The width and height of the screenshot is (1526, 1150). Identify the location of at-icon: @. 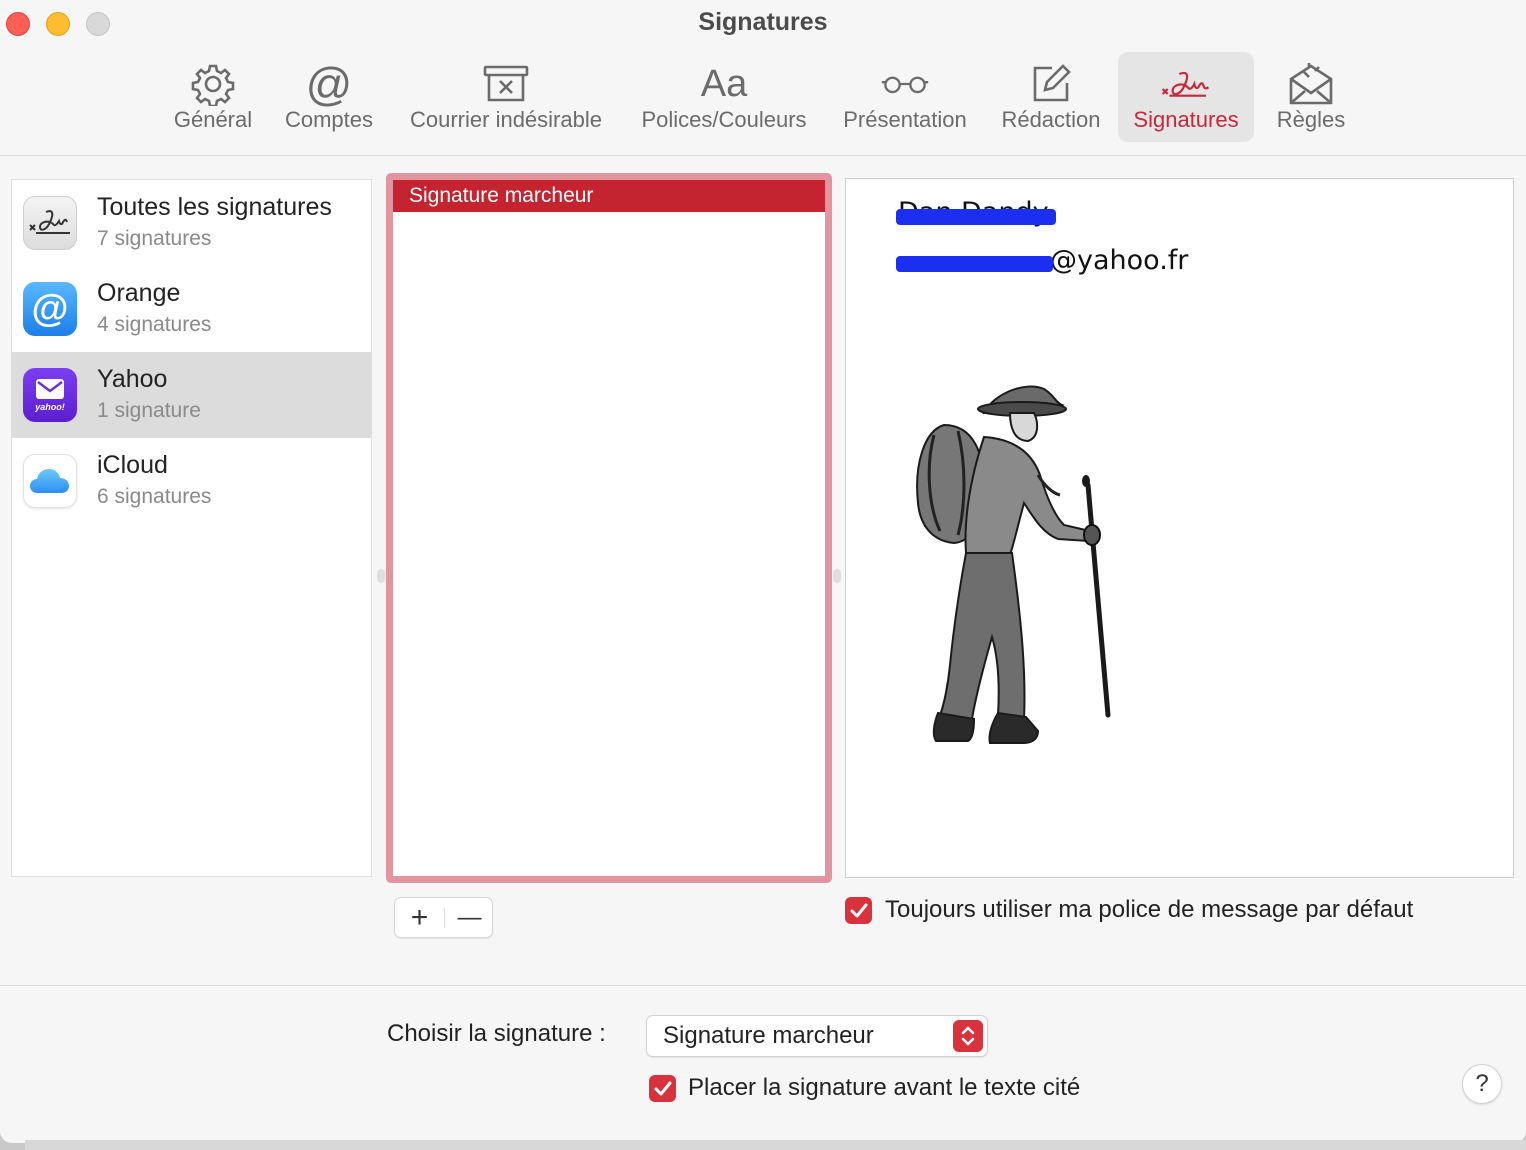
(329, 84).